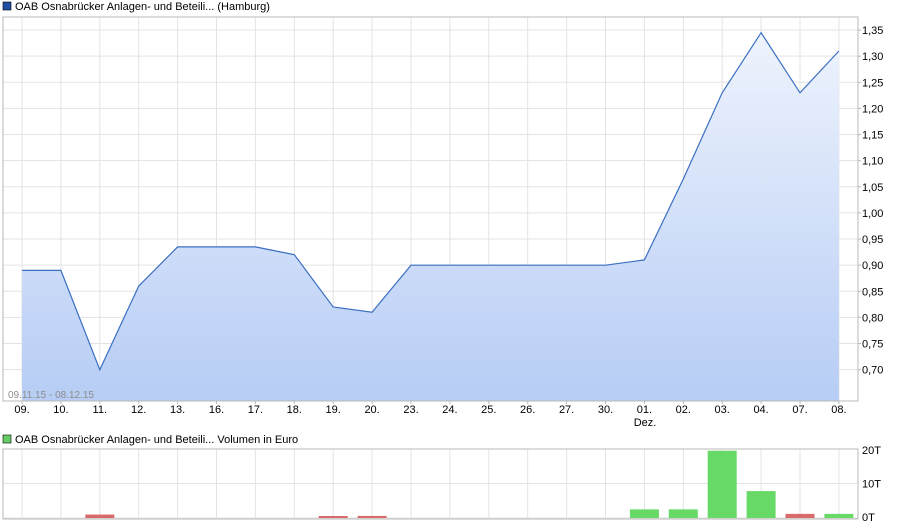 The height and width of the screenshot is (526, 900). Describe the element at coordinates (872, 162) in the screenshot. I see `price-y-tick-label: 1,10` at that location.